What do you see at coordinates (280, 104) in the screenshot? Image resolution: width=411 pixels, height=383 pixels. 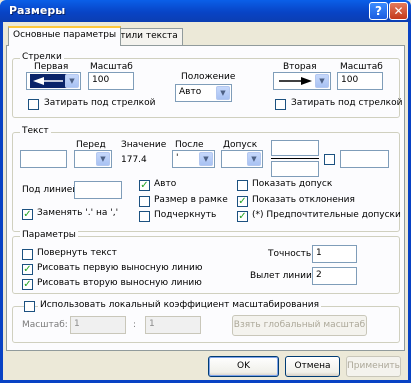 I see `fill2-checkbox` at bounding box center [280, 104].